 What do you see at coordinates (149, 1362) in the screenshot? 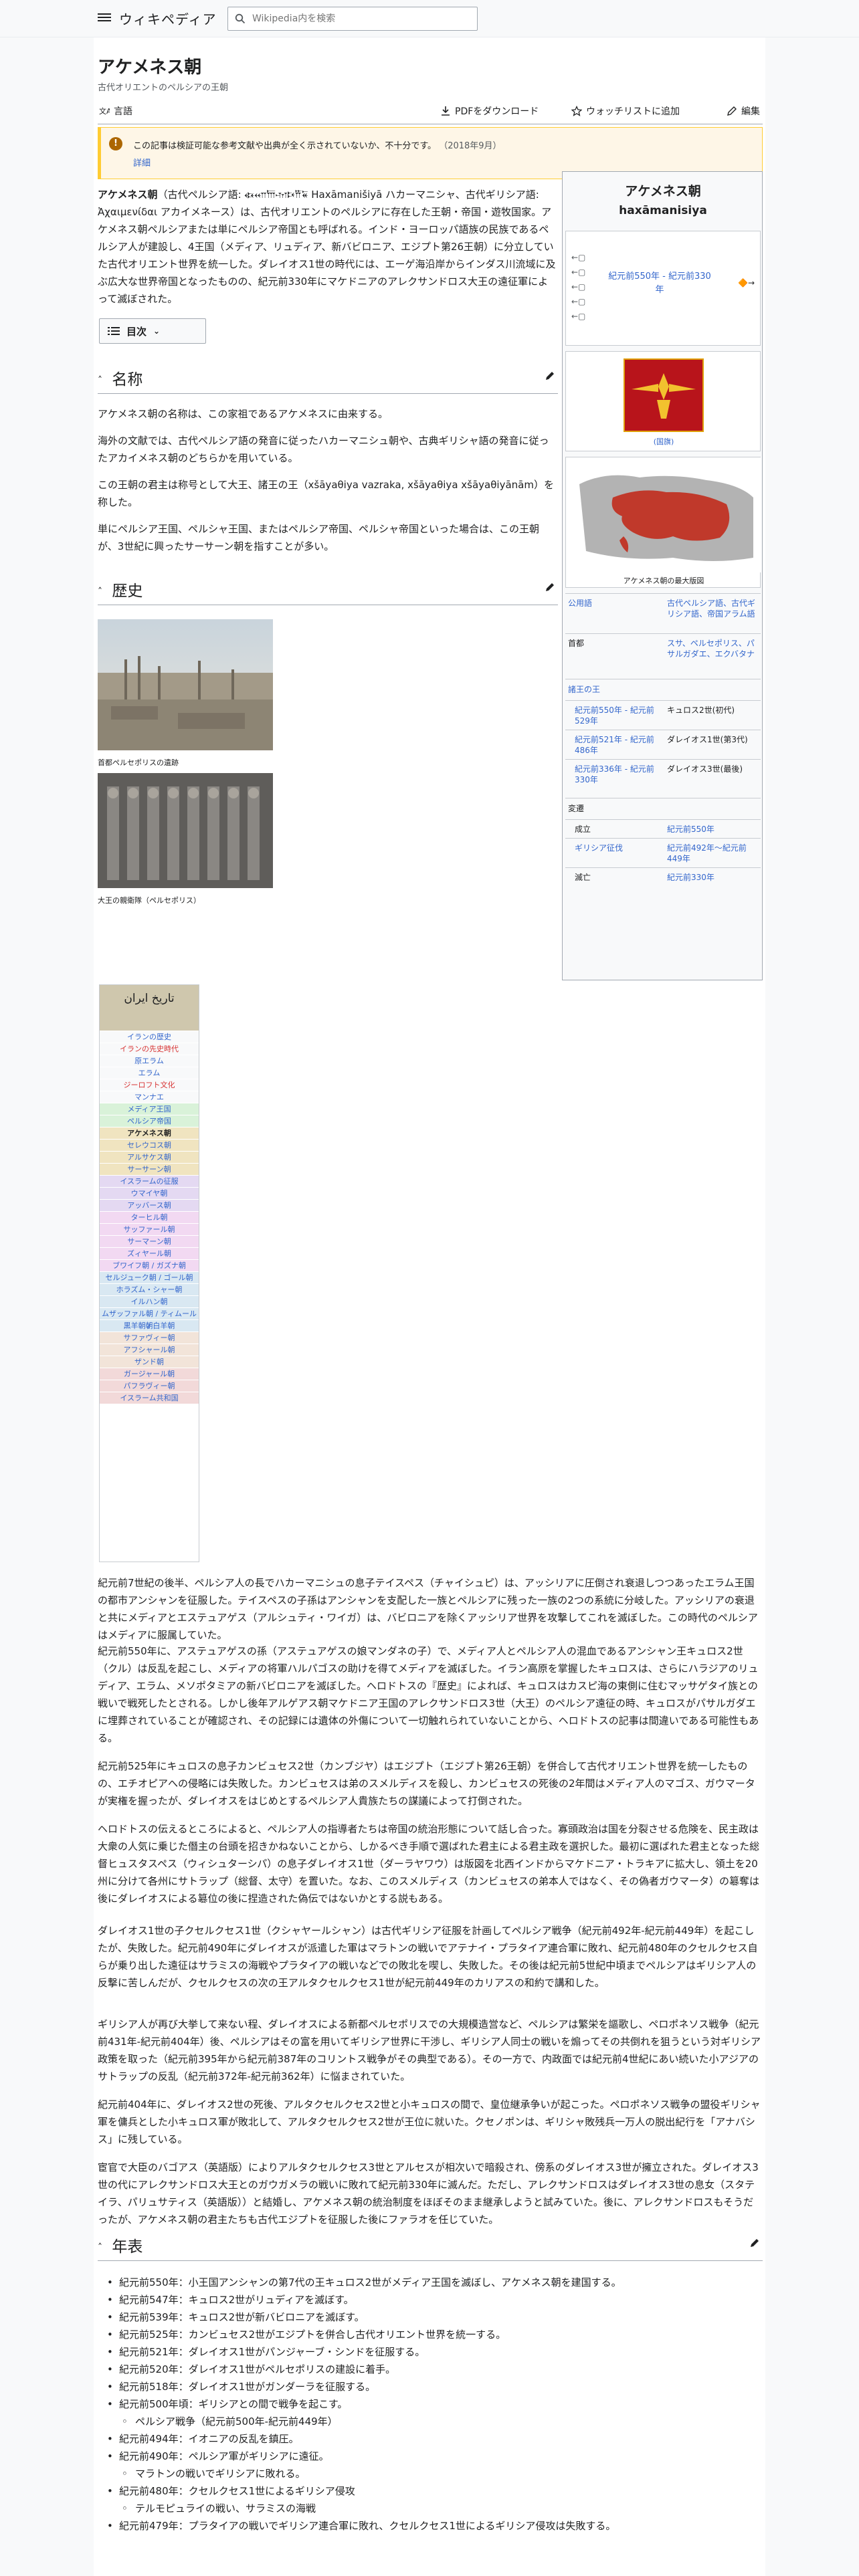
I see `navbox-item: ザンド朝` at bounding box center [149, 1362].